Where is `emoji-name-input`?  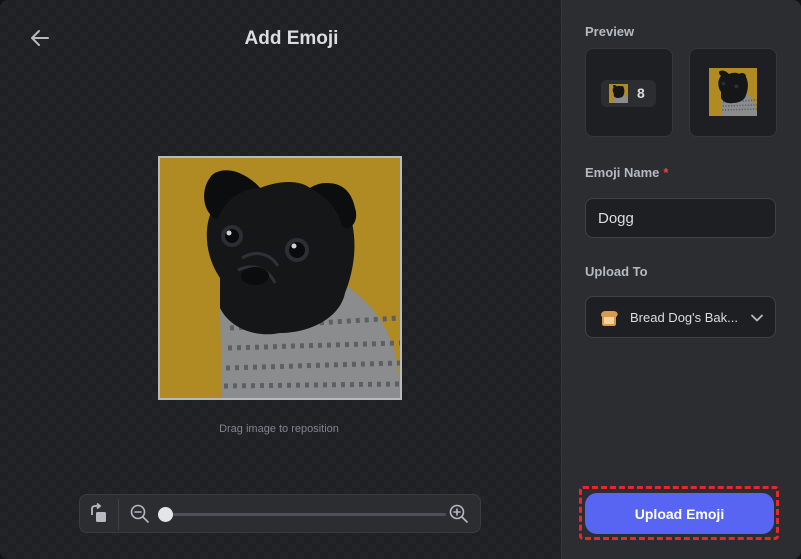
emoji-name-input is located at coordinates (680, 218).